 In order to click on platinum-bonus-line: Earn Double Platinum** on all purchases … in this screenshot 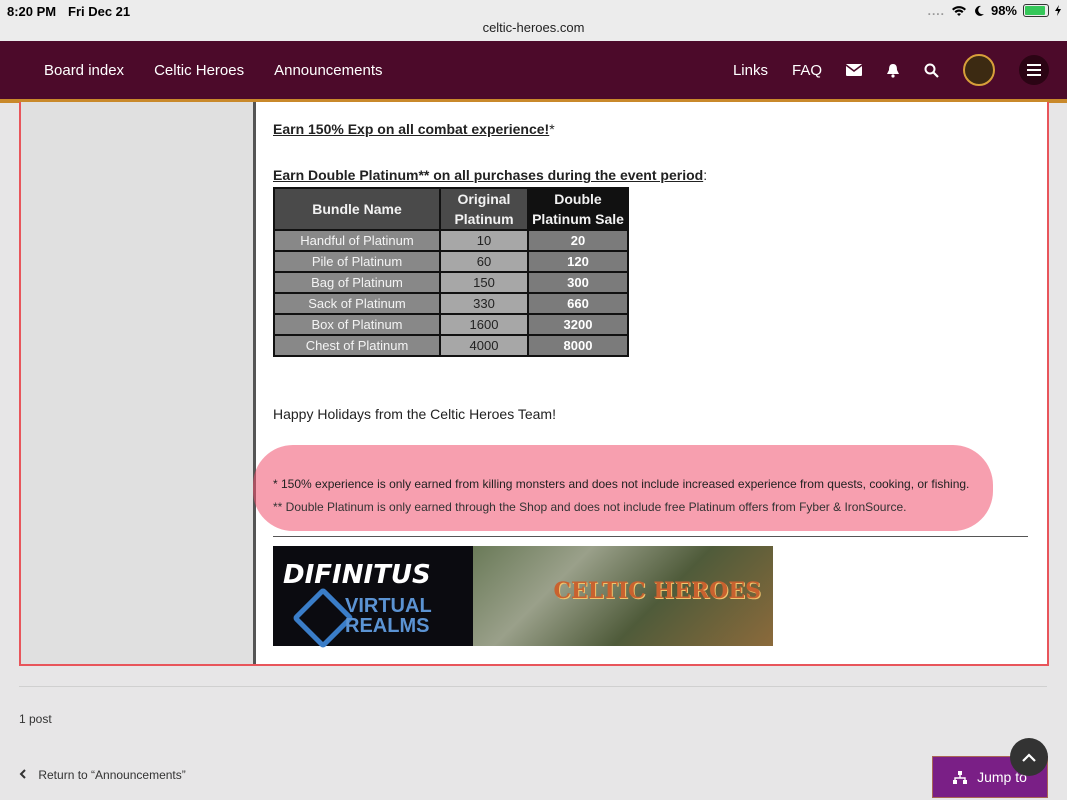, I will do `click(490, 175)`.